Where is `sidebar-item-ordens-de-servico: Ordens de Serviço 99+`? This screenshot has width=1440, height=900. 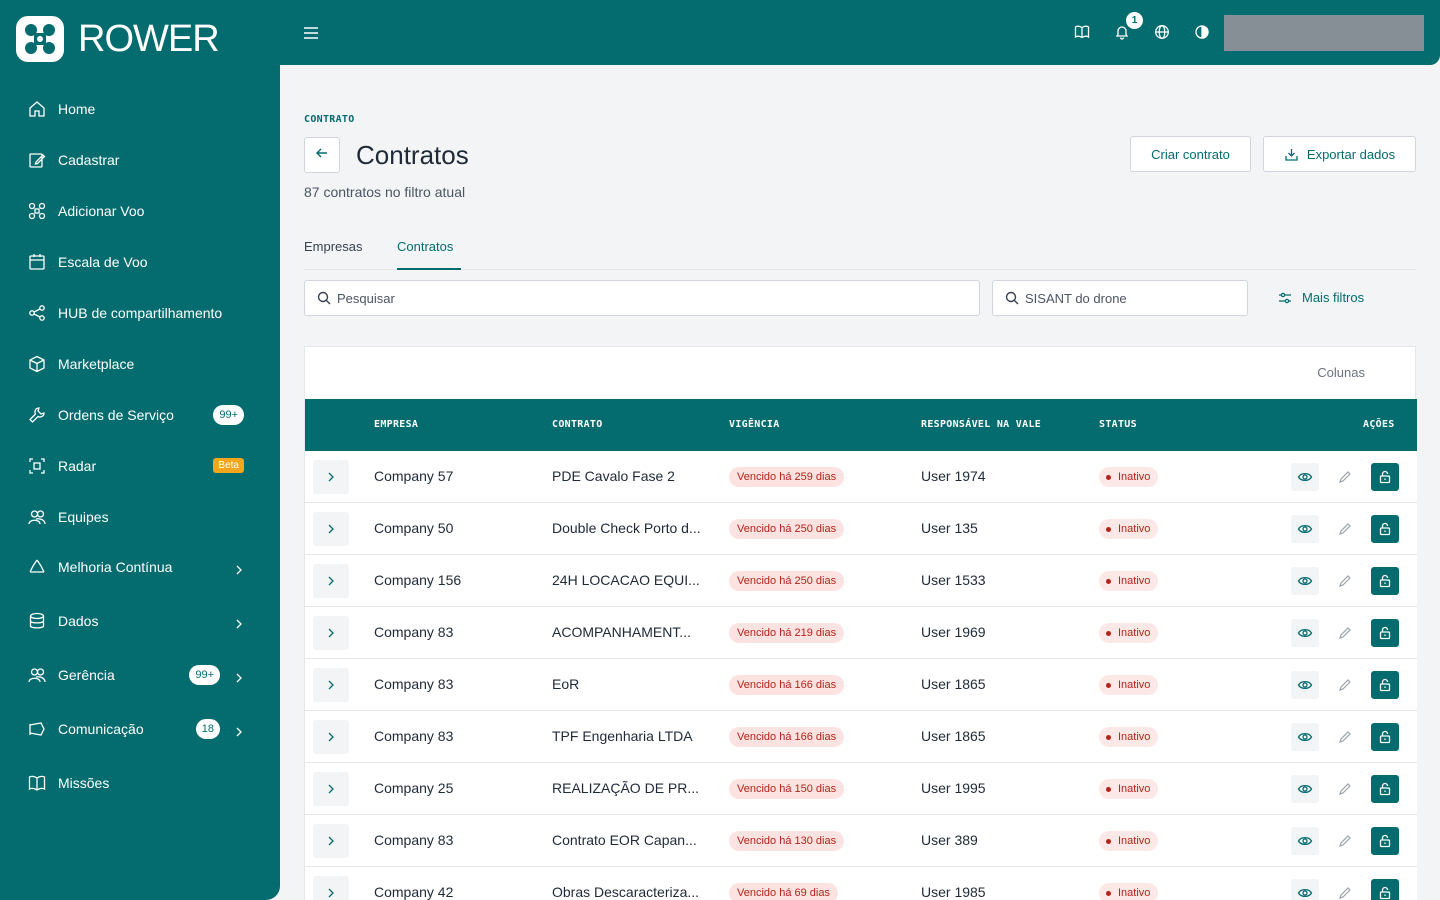 sidebar-item-ordens-de-servico: Ordens de Serviço 99+ is located at coordinates (140, 415).